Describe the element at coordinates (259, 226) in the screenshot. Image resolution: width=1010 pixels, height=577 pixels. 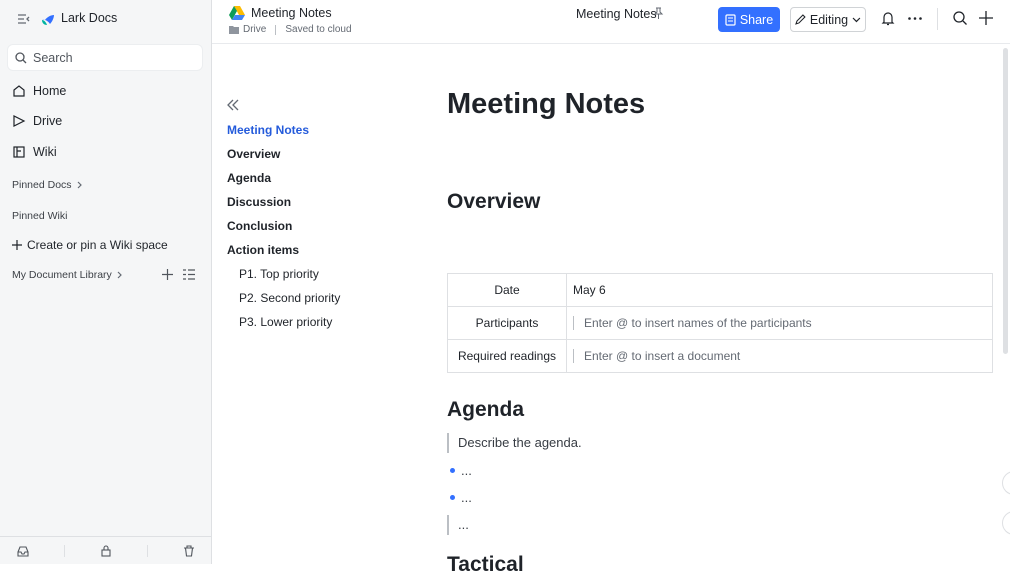
I see `toc-item-conclusion: Conclusion` at that location.